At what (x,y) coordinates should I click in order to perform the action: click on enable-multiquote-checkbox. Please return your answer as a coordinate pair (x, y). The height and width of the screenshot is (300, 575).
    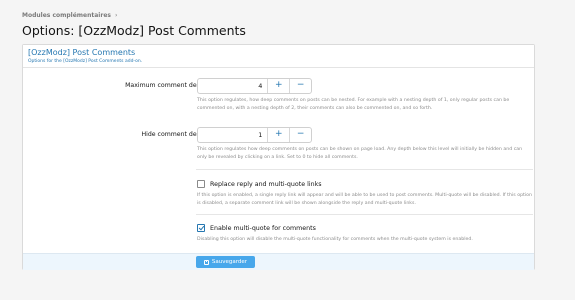
    Looking at the image, I should click on (201, 228).